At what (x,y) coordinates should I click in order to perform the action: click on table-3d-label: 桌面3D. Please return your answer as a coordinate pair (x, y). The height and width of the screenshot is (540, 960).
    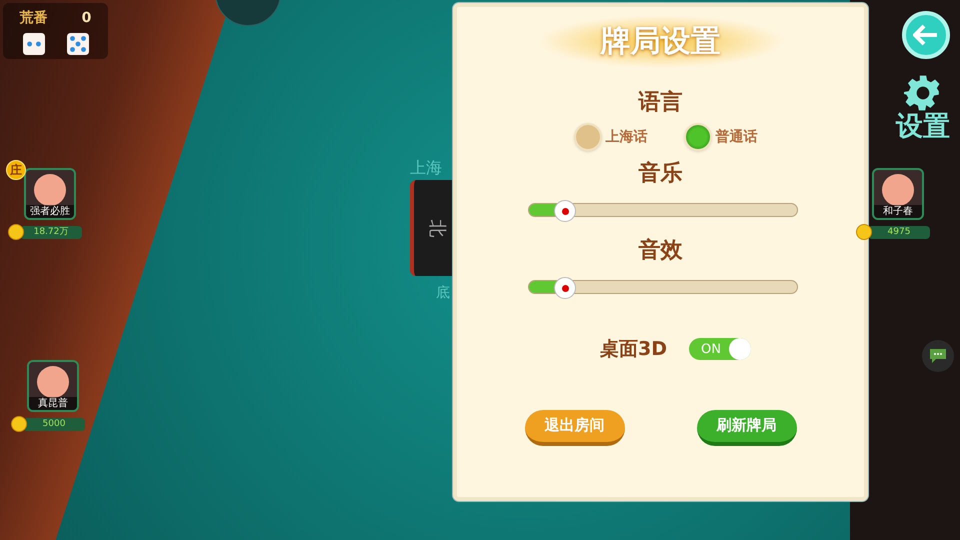
    Looking at the image, I should click on (633, 349).